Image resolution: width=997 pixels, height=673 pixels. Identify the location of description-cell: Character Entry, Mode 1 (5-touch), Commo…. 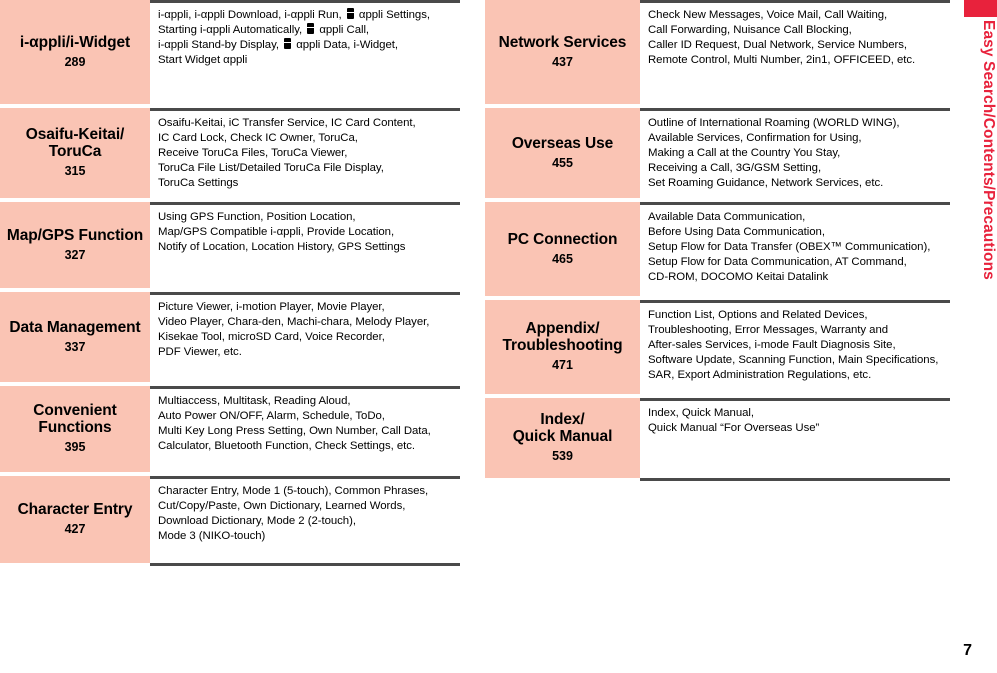
(305, 519).